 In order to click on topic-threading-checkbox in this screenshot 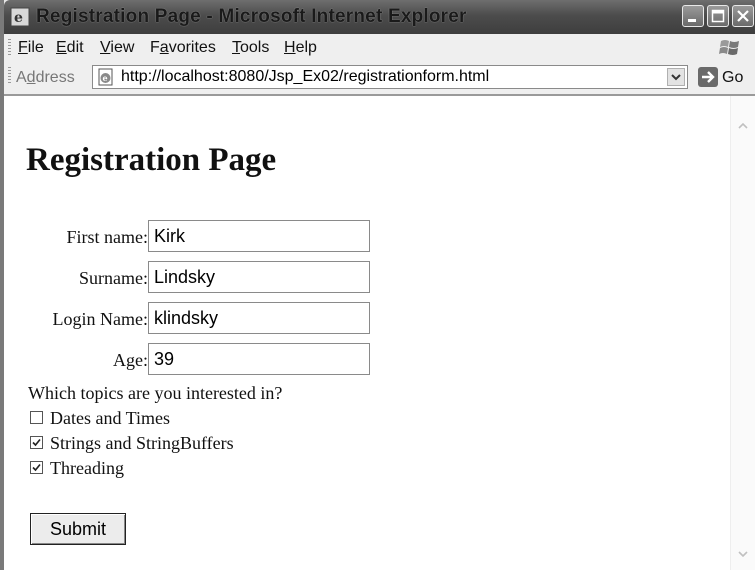, I will do `click(36, 467)`.